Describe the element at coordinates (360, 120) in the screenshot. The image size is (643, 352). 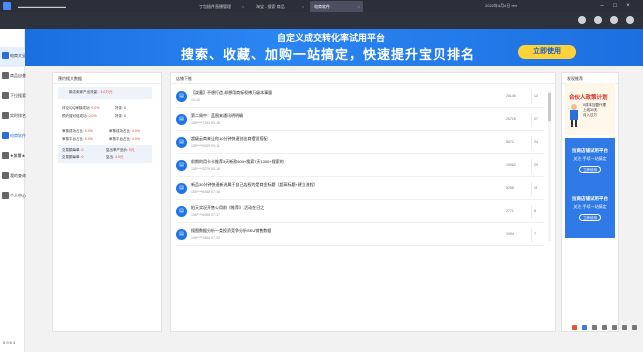
I see `feed-item: ▤ 第二周中：蓝图来通讯明明确 155****7253 09-16 26728 27` at that location.